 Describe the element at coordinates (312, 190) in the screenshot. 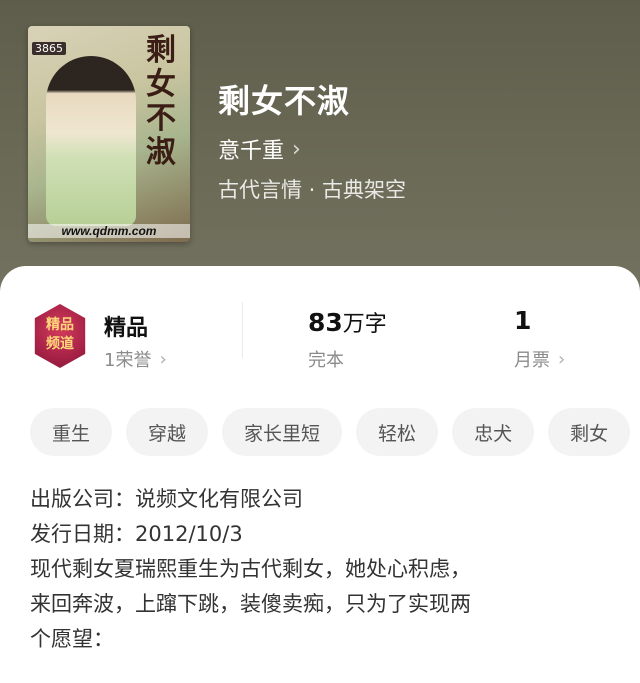

I see `book-genre: 古代言情 · 古典架空` at that location.